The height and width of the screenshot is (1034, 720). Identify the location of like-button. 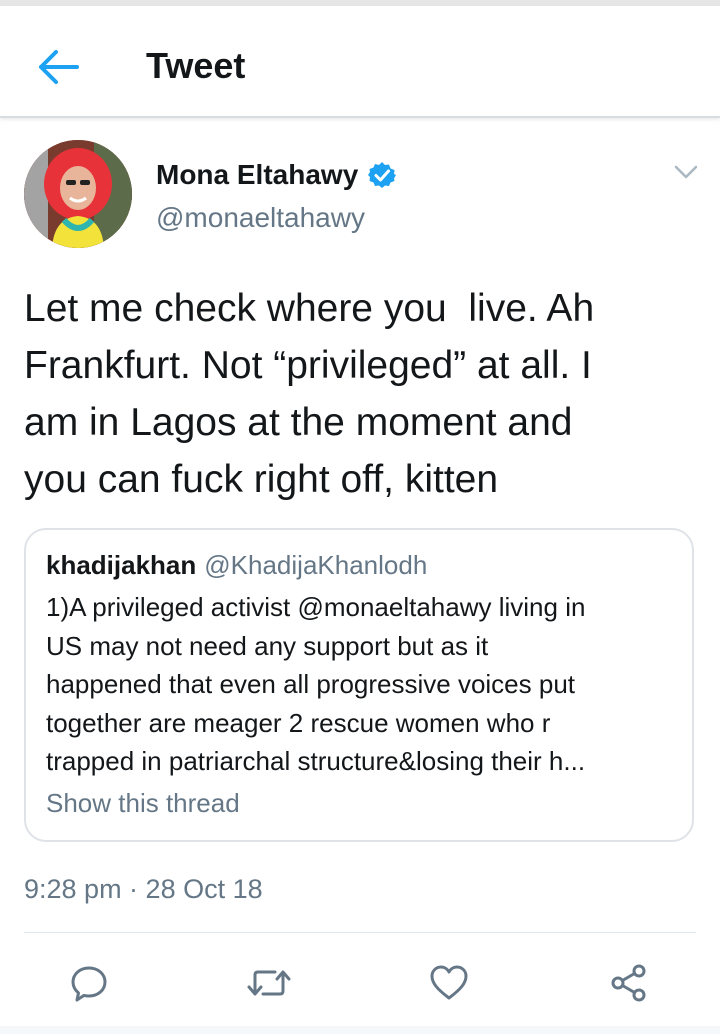
(449, 983).